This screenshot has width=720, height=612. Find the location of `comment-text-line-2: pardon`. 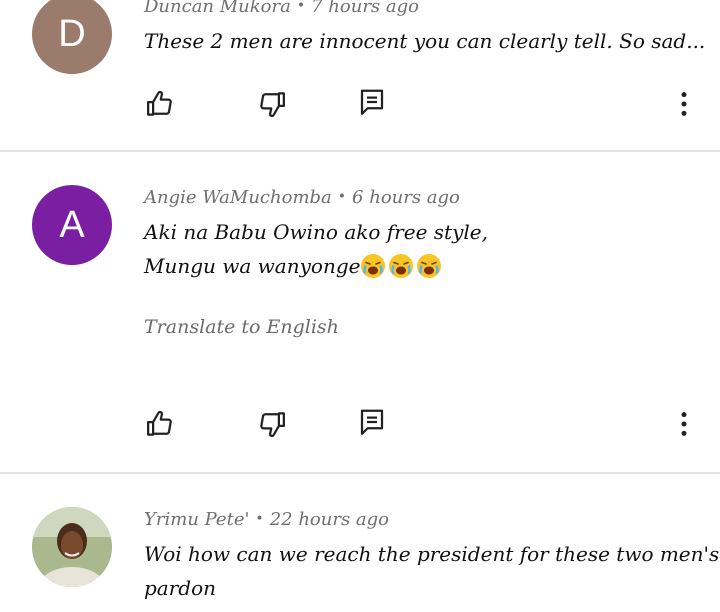

comment-text-line-2: pardon is located at coordinates (180, 588).